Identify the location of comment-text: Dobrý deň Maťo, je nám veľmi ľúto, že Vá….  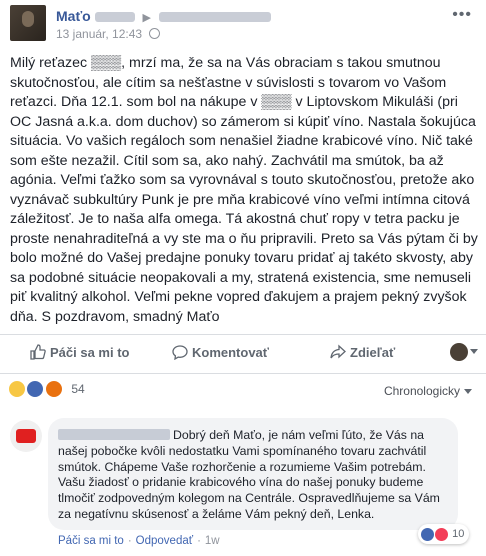
(249, 474).